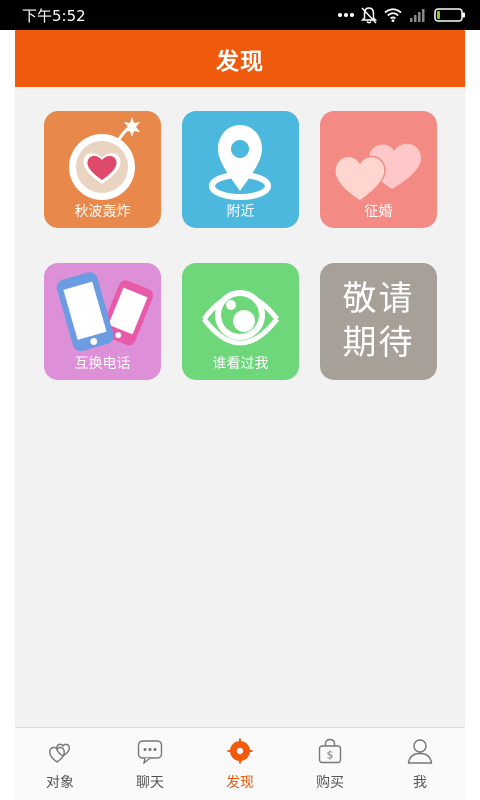  I want to click on status-icons, so click(402, 15).